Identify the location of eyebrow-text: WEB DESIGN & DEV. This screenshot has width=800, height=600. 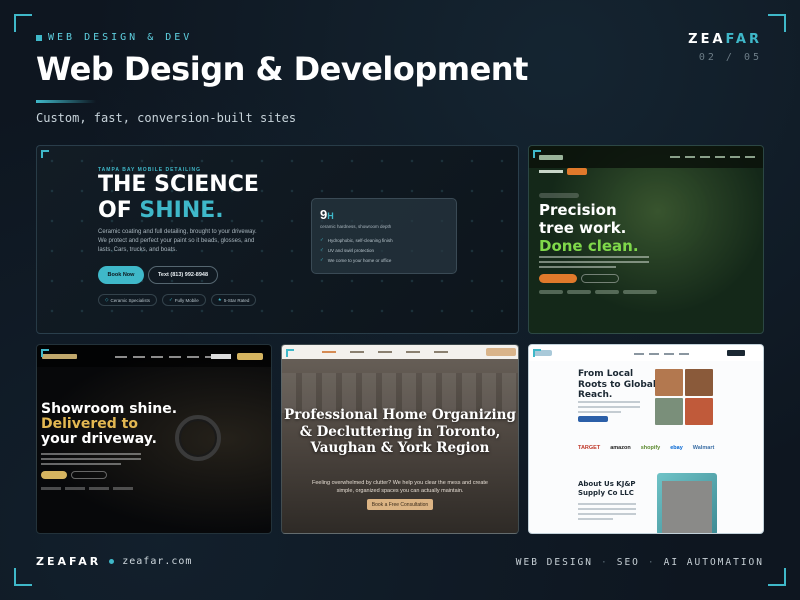
(120, 37).